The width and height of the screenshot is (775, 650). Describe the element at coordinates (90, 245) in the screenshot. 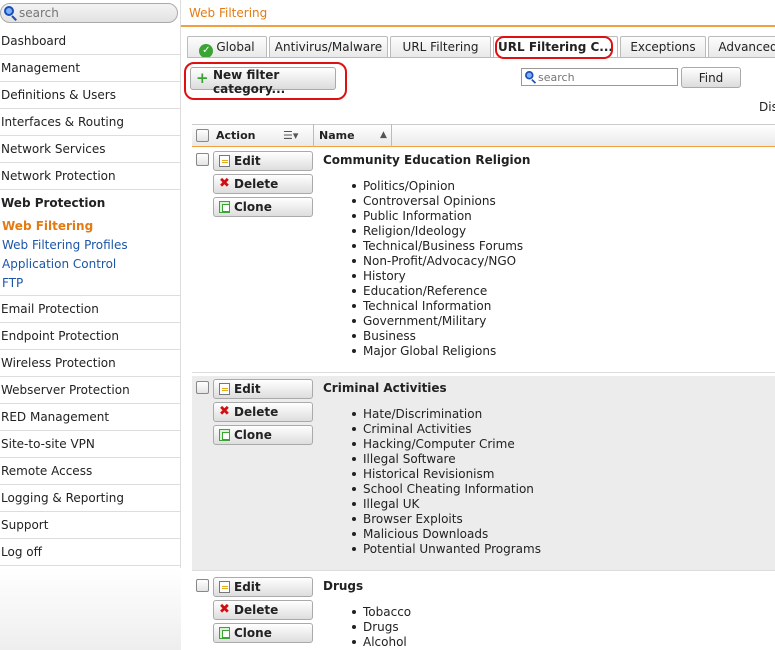

I see `sidebar-subitem-web-filtering-profiles: Web Filtering Profiles` at that location.